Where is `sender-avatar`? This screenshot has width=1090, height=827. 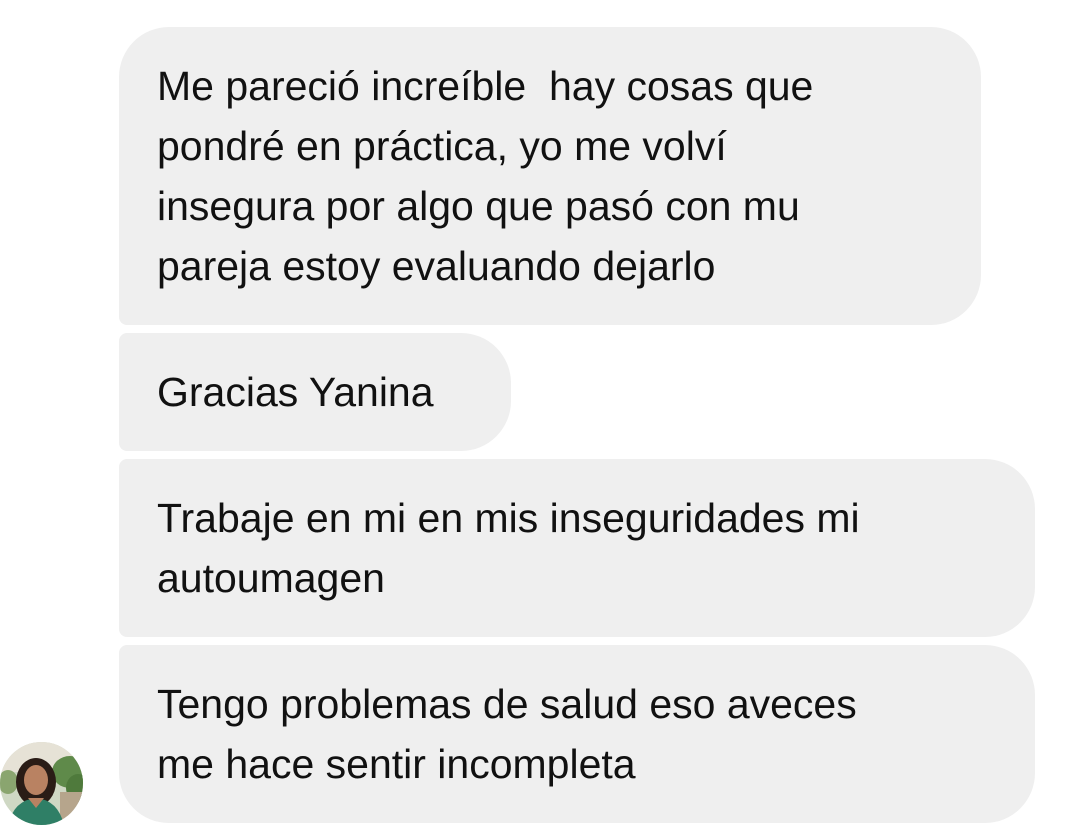
sender-avatar is located at coordinates (41, 783).